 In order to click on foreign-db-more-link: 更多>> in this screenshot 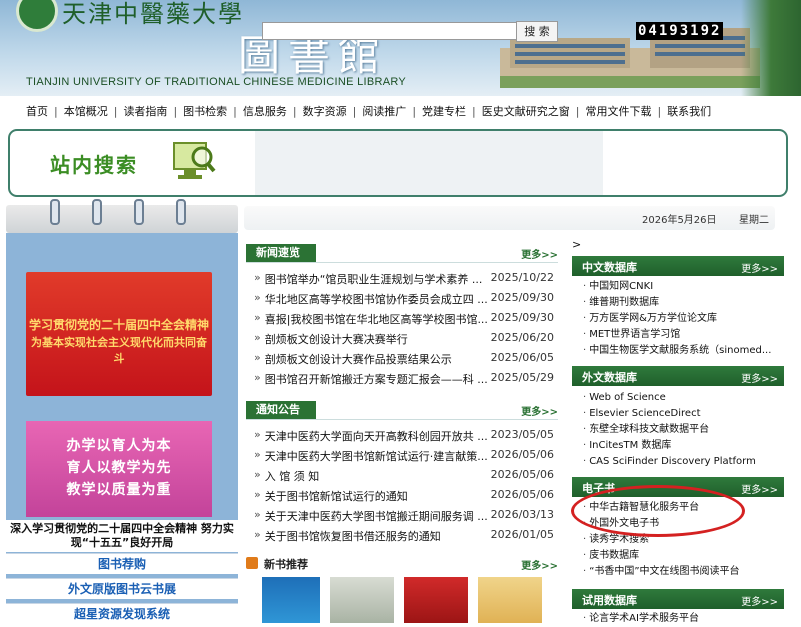, I will do `click(759, 377)`.